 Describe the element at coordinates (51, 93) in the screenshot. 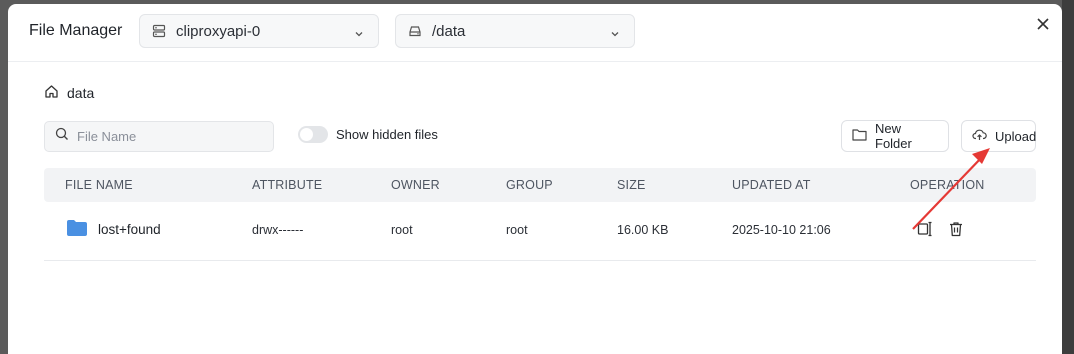

I see `home-icon` at that location.